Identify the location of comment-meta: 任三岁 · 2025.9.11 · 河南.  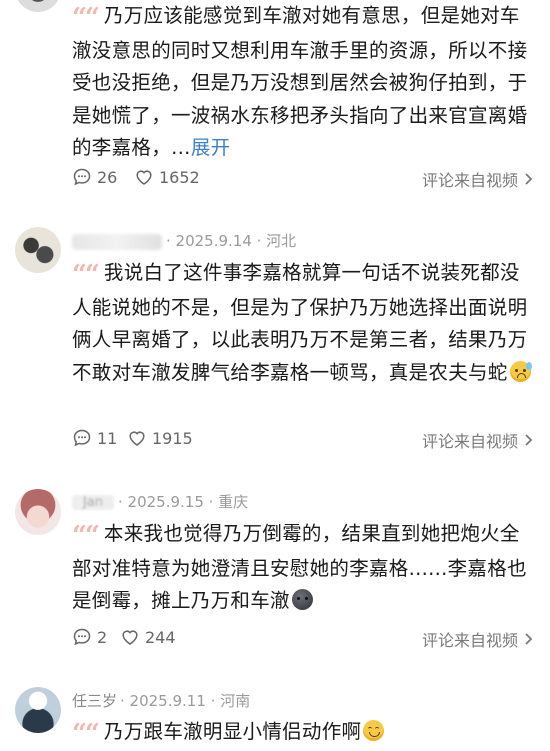
(161, 700).